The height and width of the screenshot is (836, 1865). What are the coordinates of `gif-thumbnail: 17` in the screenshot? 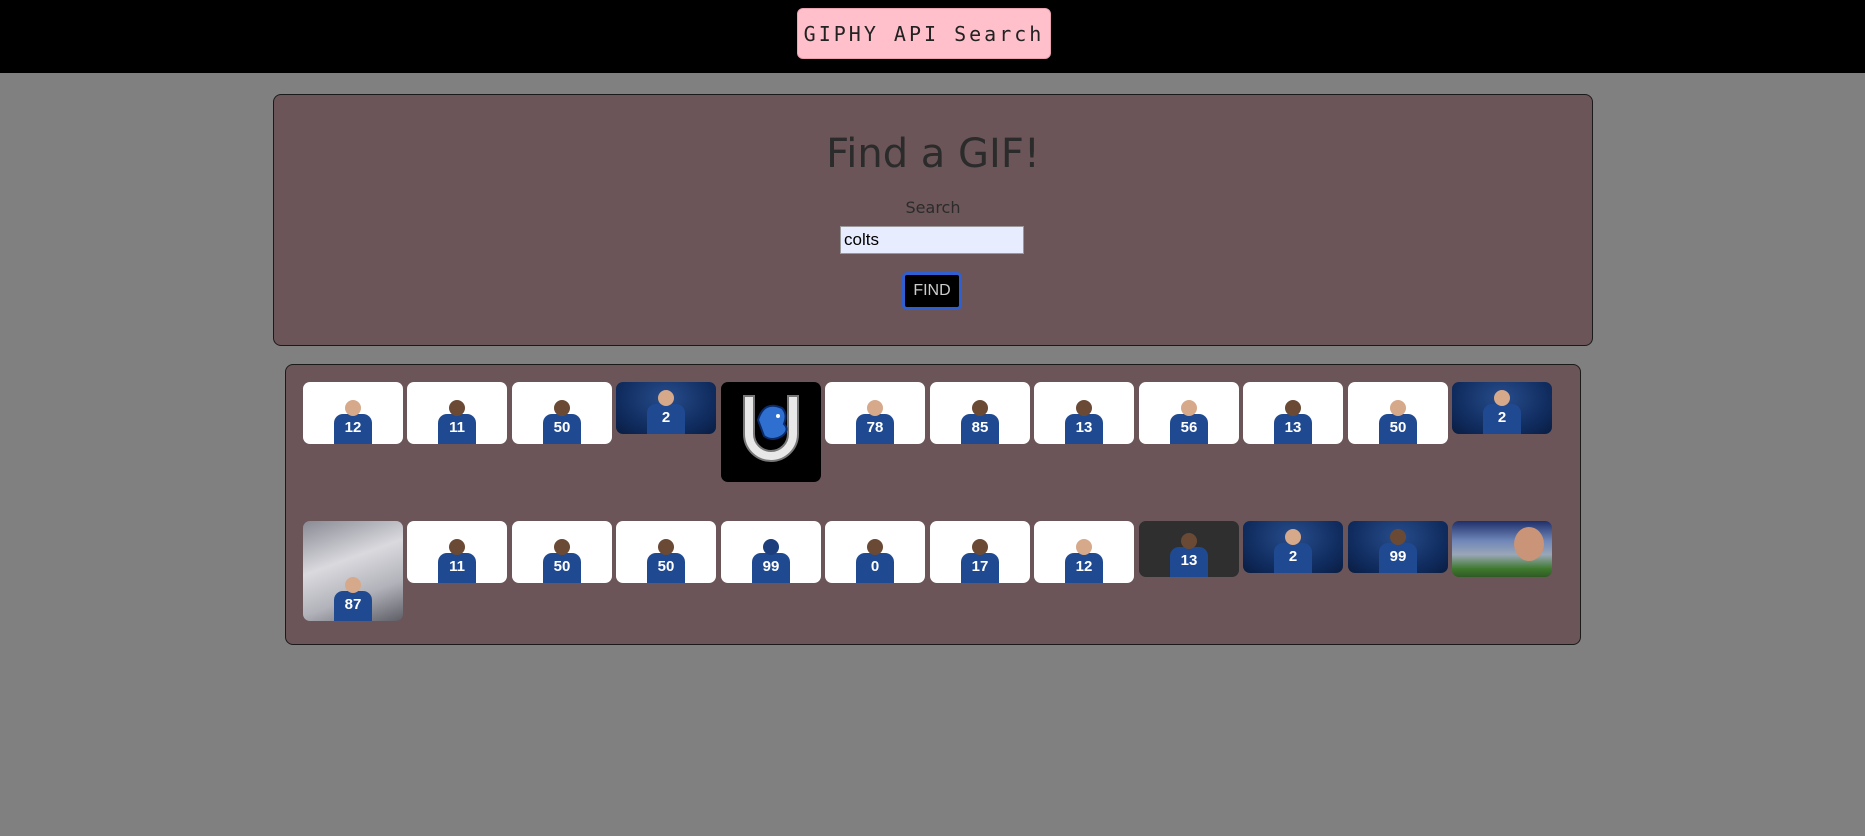 It's located at (980, 552).